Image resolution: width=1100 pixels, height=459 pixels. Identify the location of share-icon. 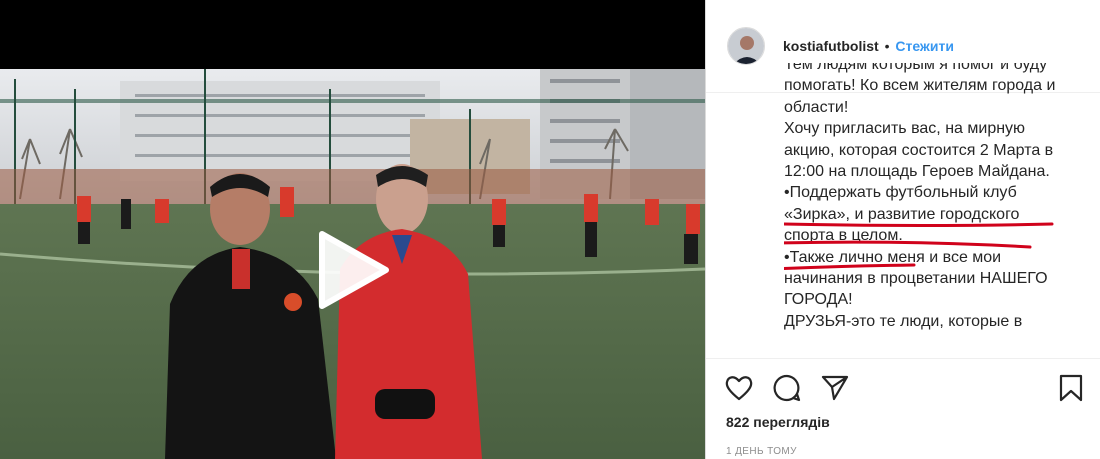
(835, 388).